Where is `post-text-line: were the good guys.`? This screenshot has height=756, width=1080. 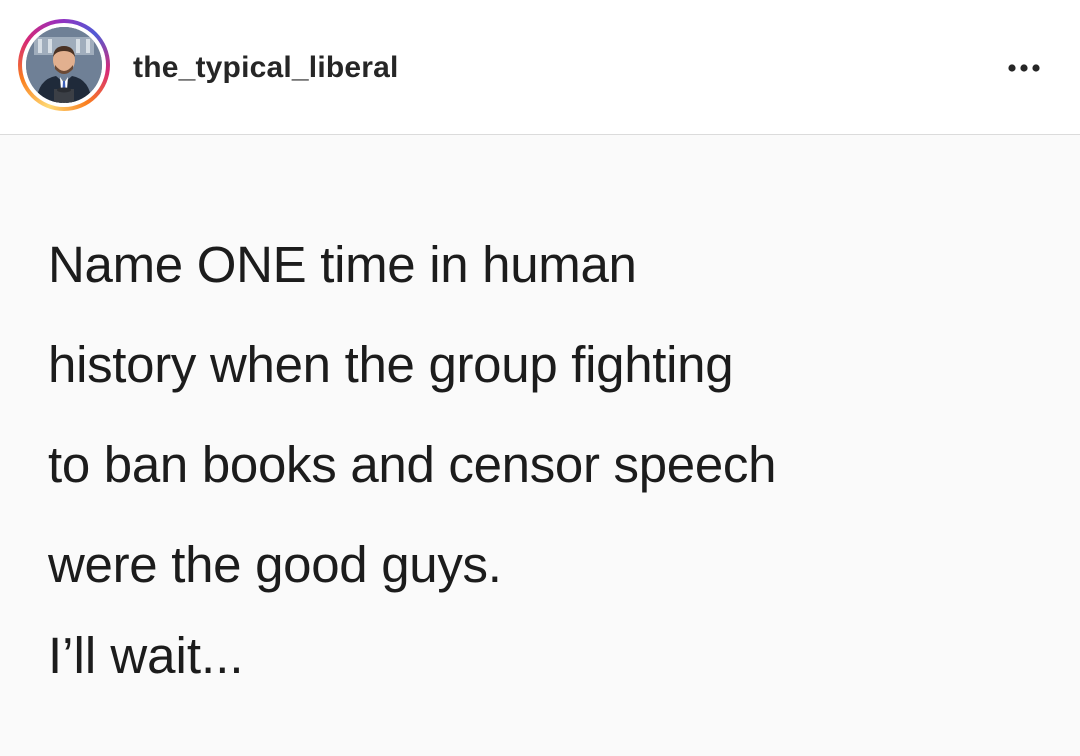 post-text-line: were the good guys. is located at coordinates (275, 564).